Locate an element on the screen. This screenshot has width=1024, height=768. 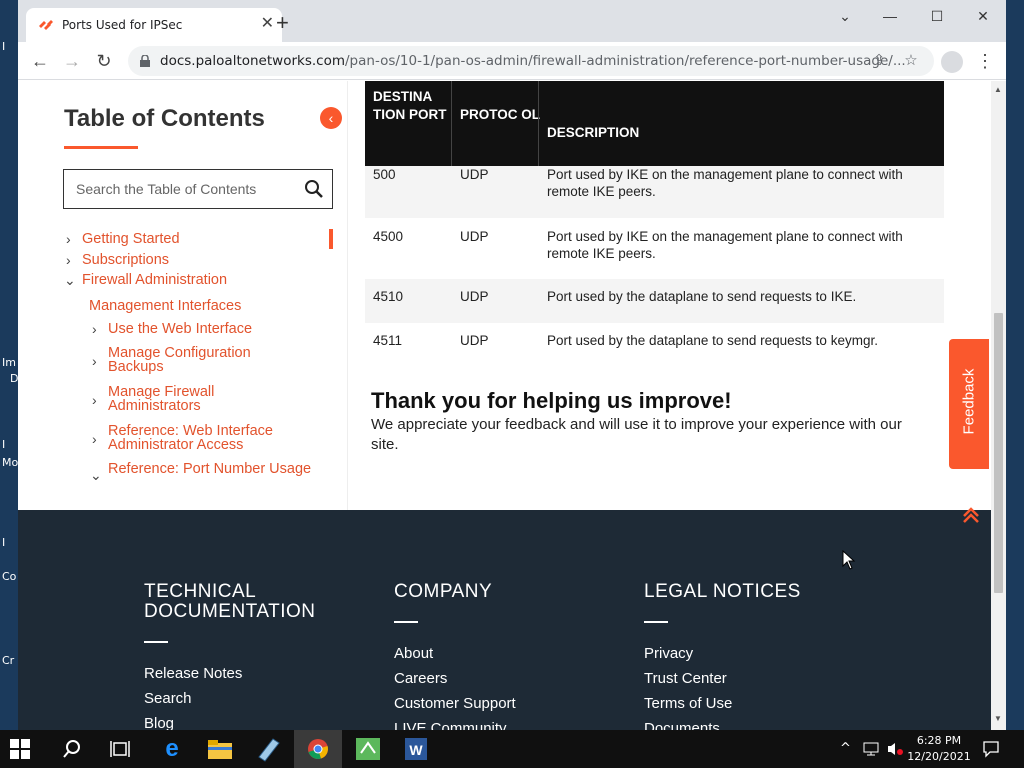
browser-tab: Ports Used for IPSec ✕ is located at coordinates (154, 25).